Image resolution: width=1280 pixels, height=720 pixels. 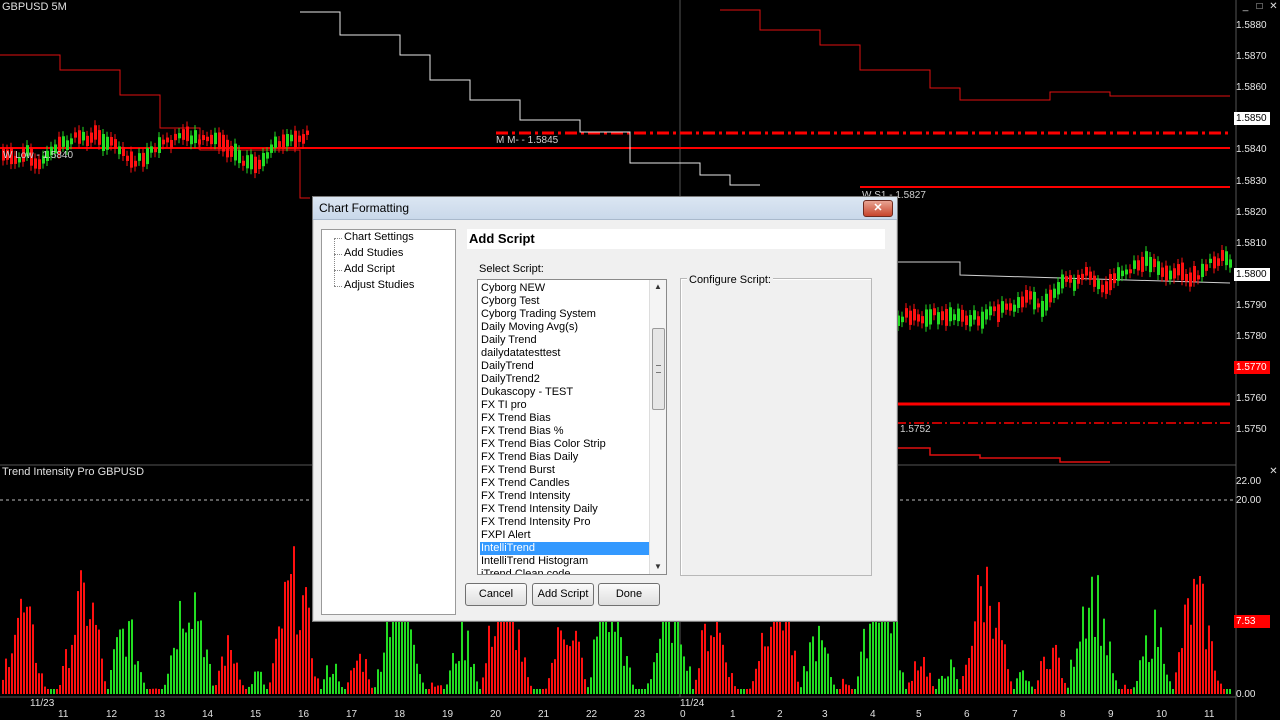 What do you see at coordinates (657, 427) in the screenshot?
I see `list-scrollbar: ▲ ▼` at bounding box center [657, 427].